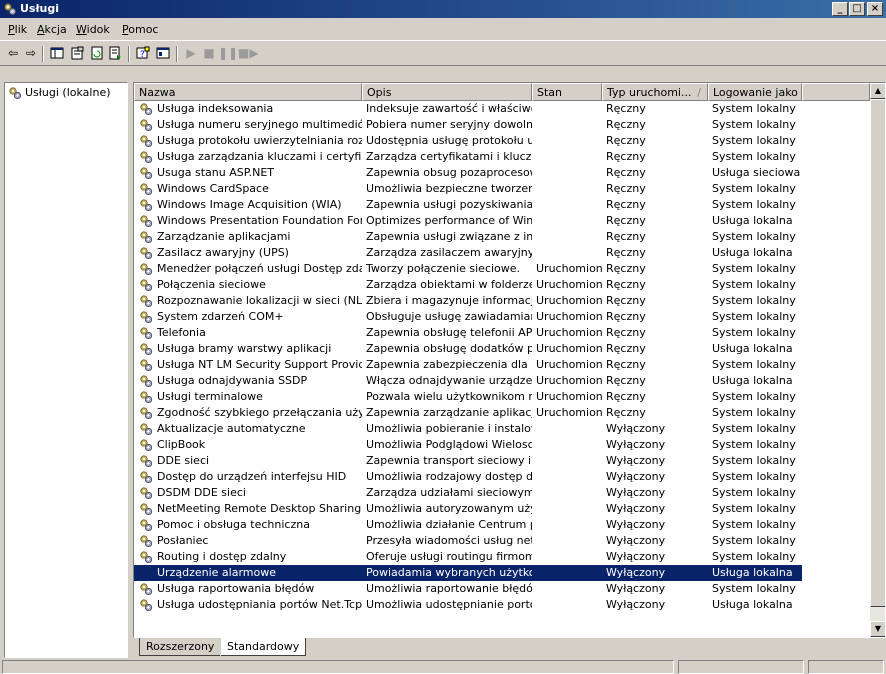 The image size is (886, 674). What do you see at coordinates (857, 9) in the screenshot?
I see `maximize-button: □` at bounding box center [857, 9].